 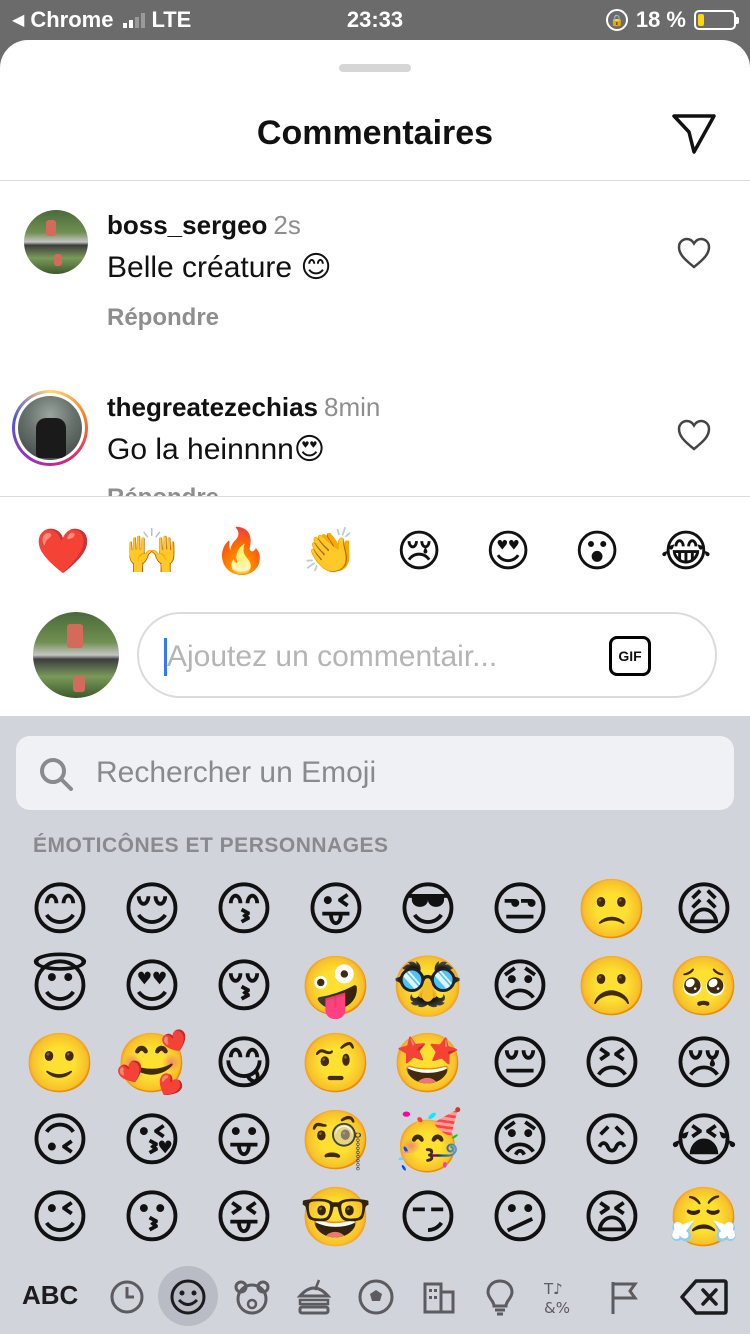 I want to click on burger-icon, so click(x=314, y=1297).